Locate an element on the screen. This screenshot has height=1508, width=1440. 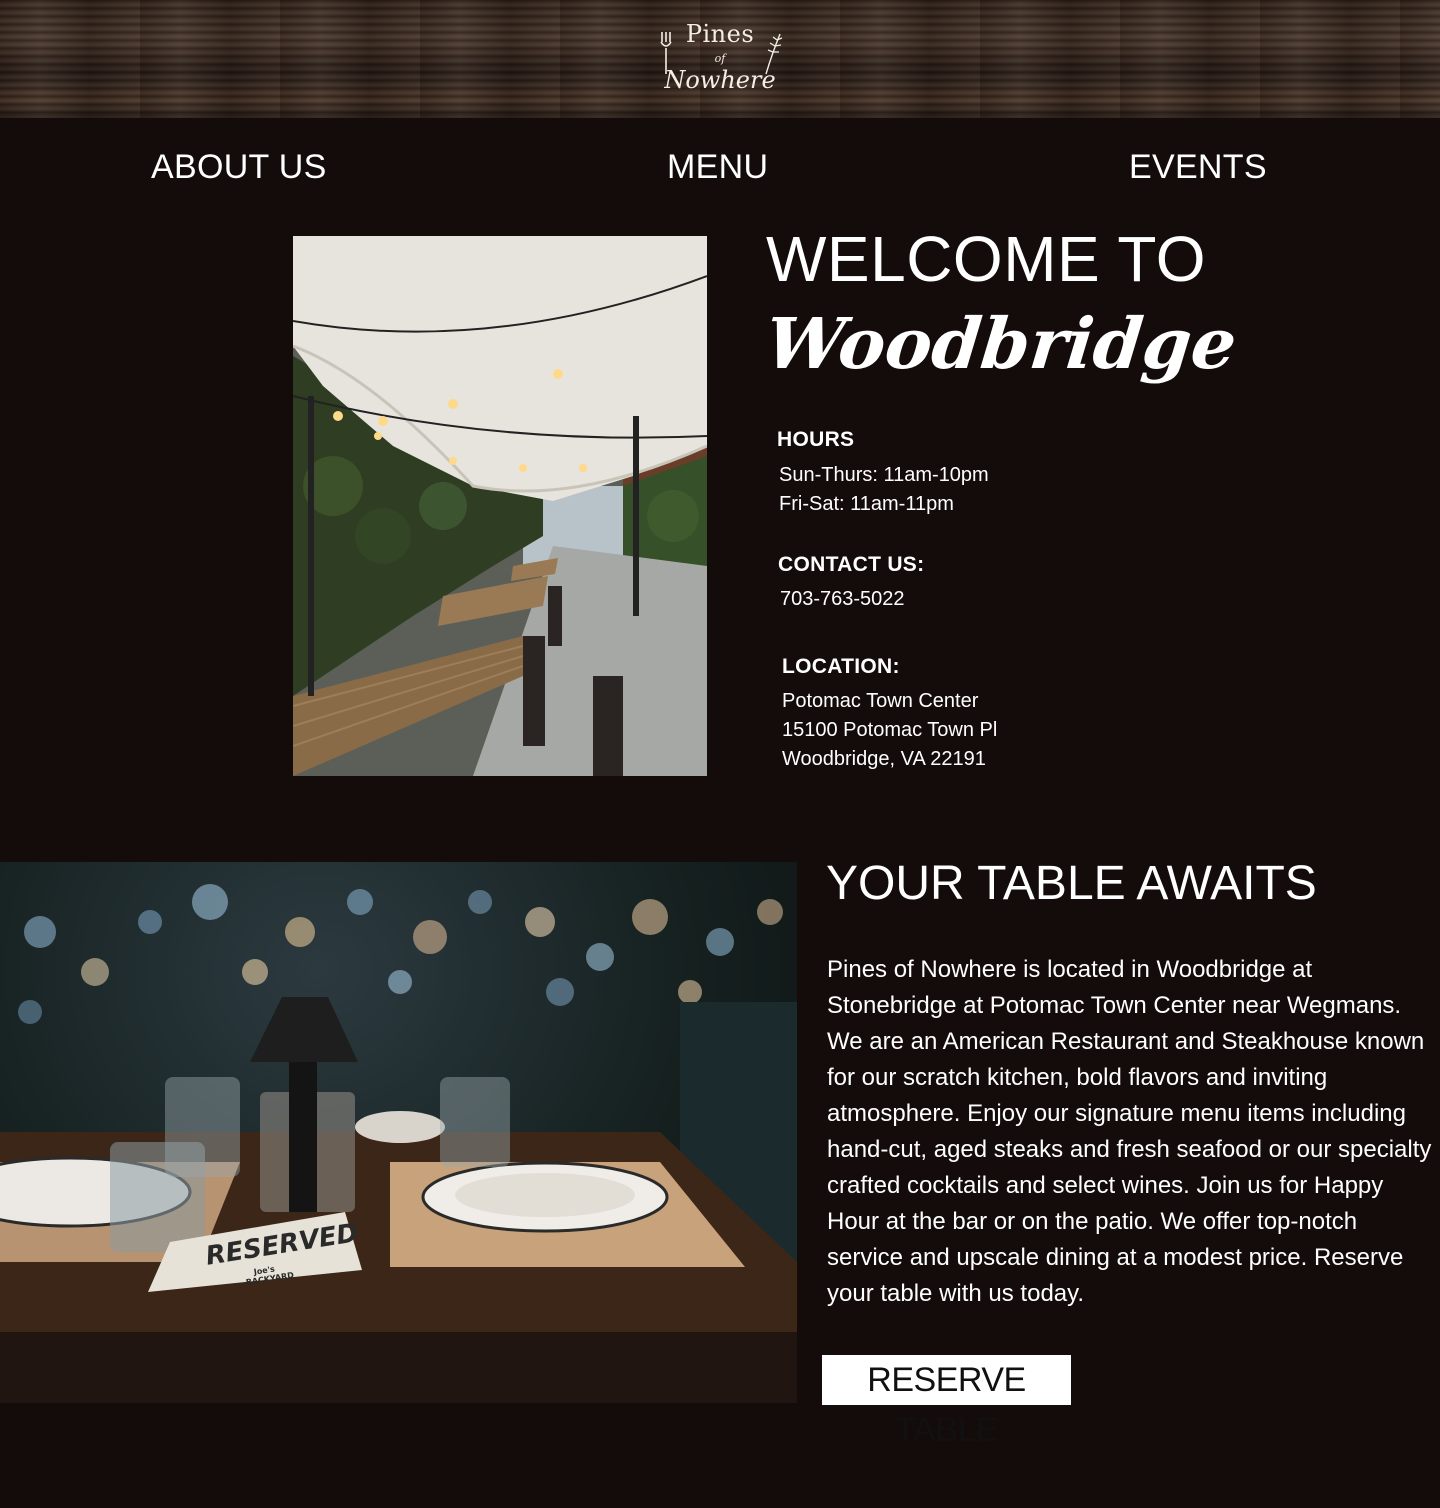
logo: Pines of Nowhere is located at coordinates (720, 59).